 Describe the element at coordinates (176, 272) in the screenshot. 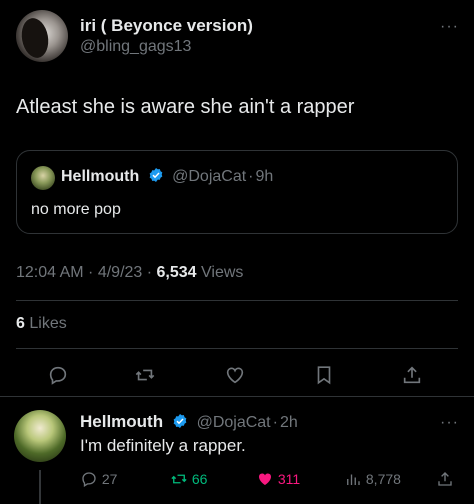

I see `views-count: 6,534` at that location.